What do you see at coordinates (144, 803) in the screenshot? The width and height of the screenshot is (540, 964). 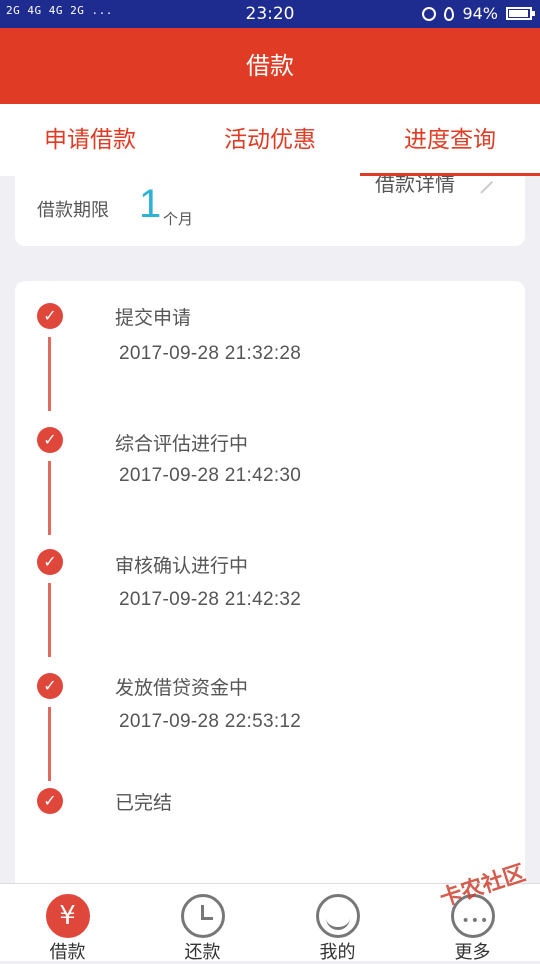 I see `step-title: 已完结` at bounding box center [144, 803].